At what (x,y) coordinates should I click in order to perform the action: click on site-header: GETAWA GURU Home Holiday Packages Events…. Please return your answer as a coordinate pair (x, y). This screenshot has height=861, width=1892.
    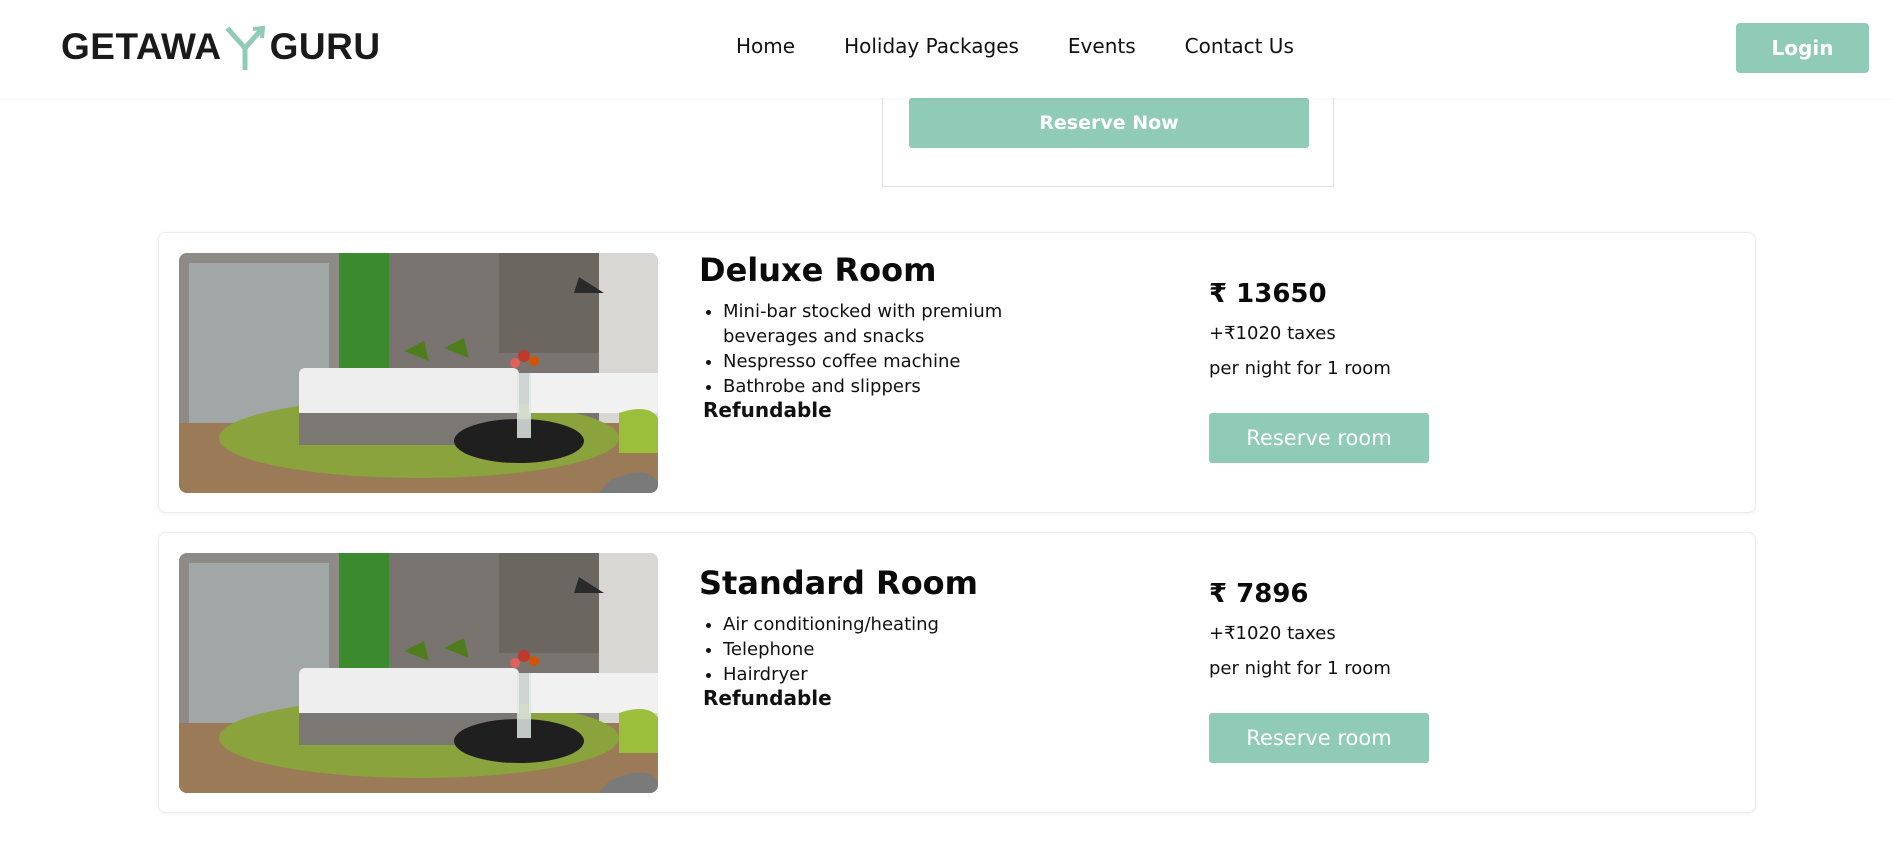
    Looking at the image, I should click on (946, 49).